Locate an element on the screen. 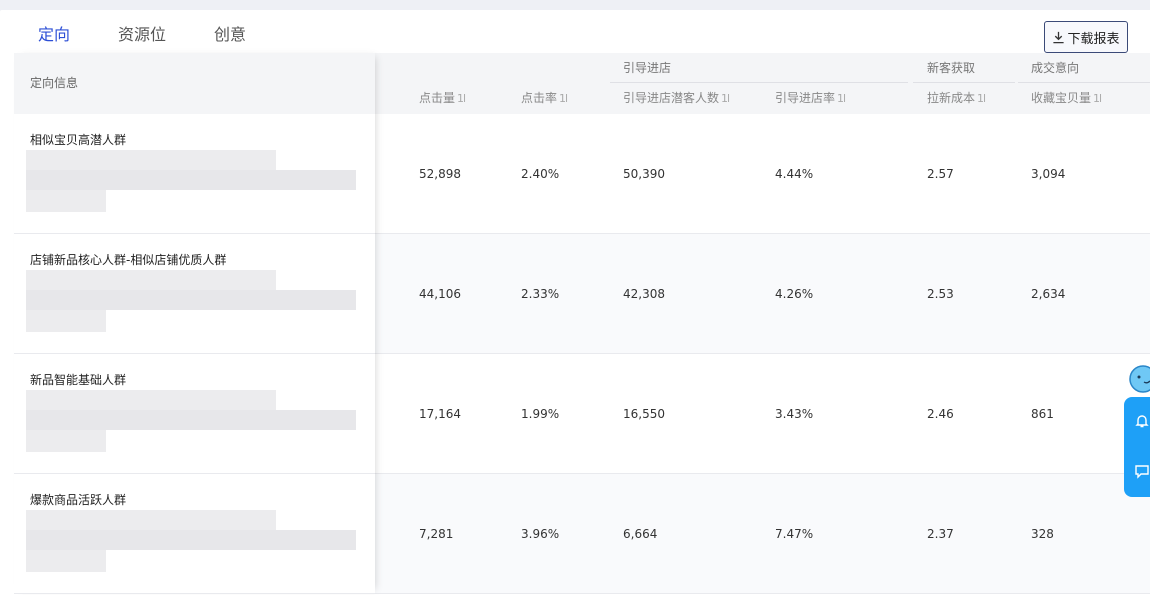 The image size is (1150, 595). cell-clicks: 44,106 is located at coordinates (440, 294).